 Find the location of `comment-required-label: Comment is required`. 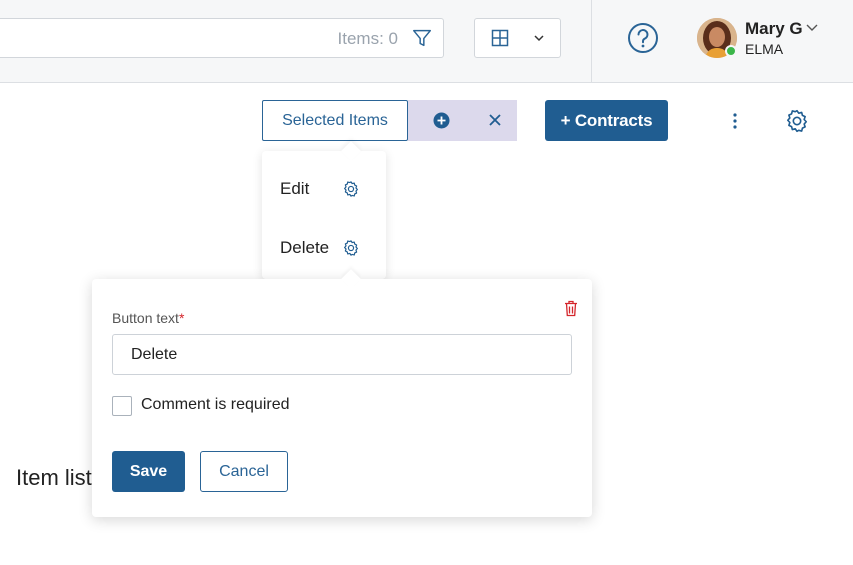

comment-required-label: Comment is required is located at coordinates (215, 405).